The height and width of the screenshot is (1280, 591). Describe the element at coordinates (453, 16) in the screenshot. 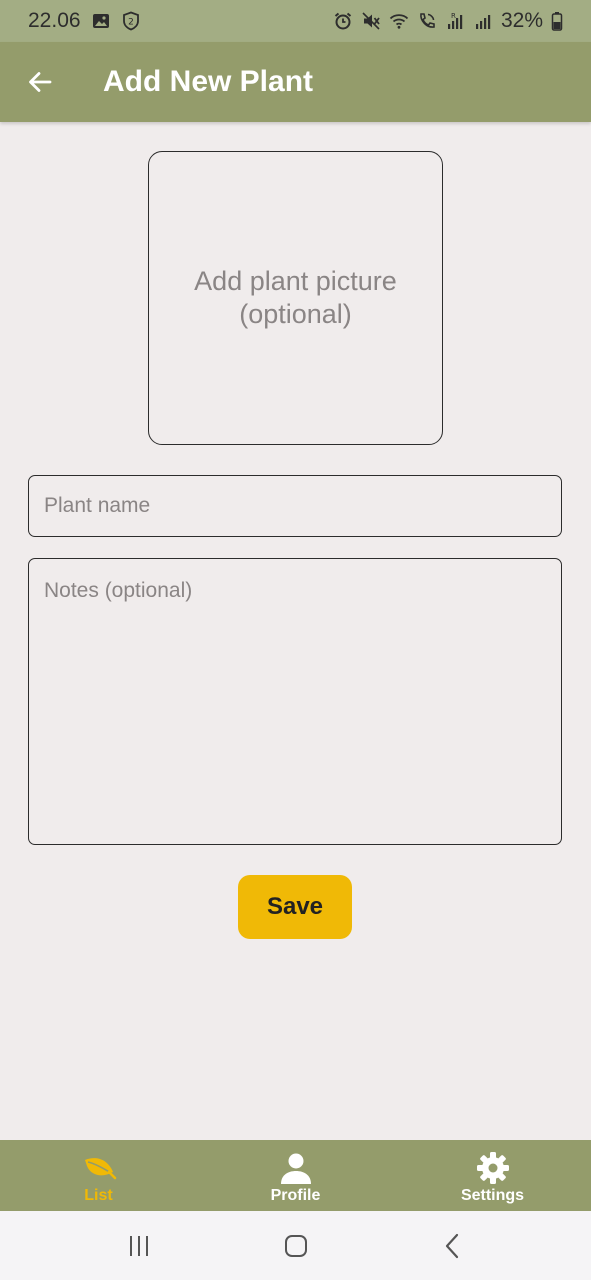

I see `svg-text: R` at that location.